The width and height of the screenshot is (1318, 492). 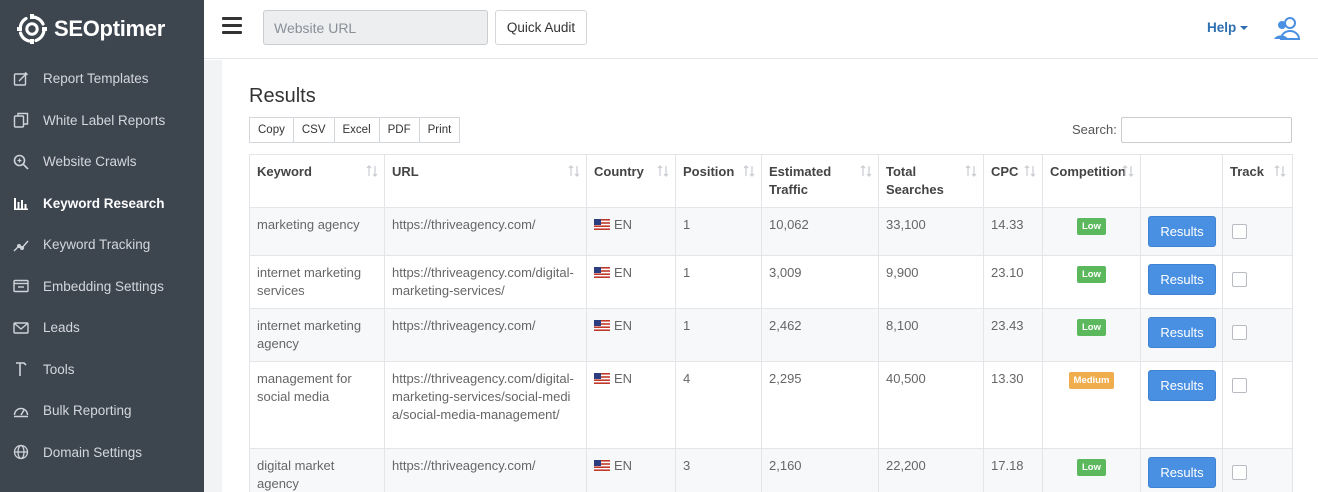 What do you see at coordinates (102, 328) in the screenshot?
I see `sidebar-item-leads: Leads` at bounding box center [102, 328].